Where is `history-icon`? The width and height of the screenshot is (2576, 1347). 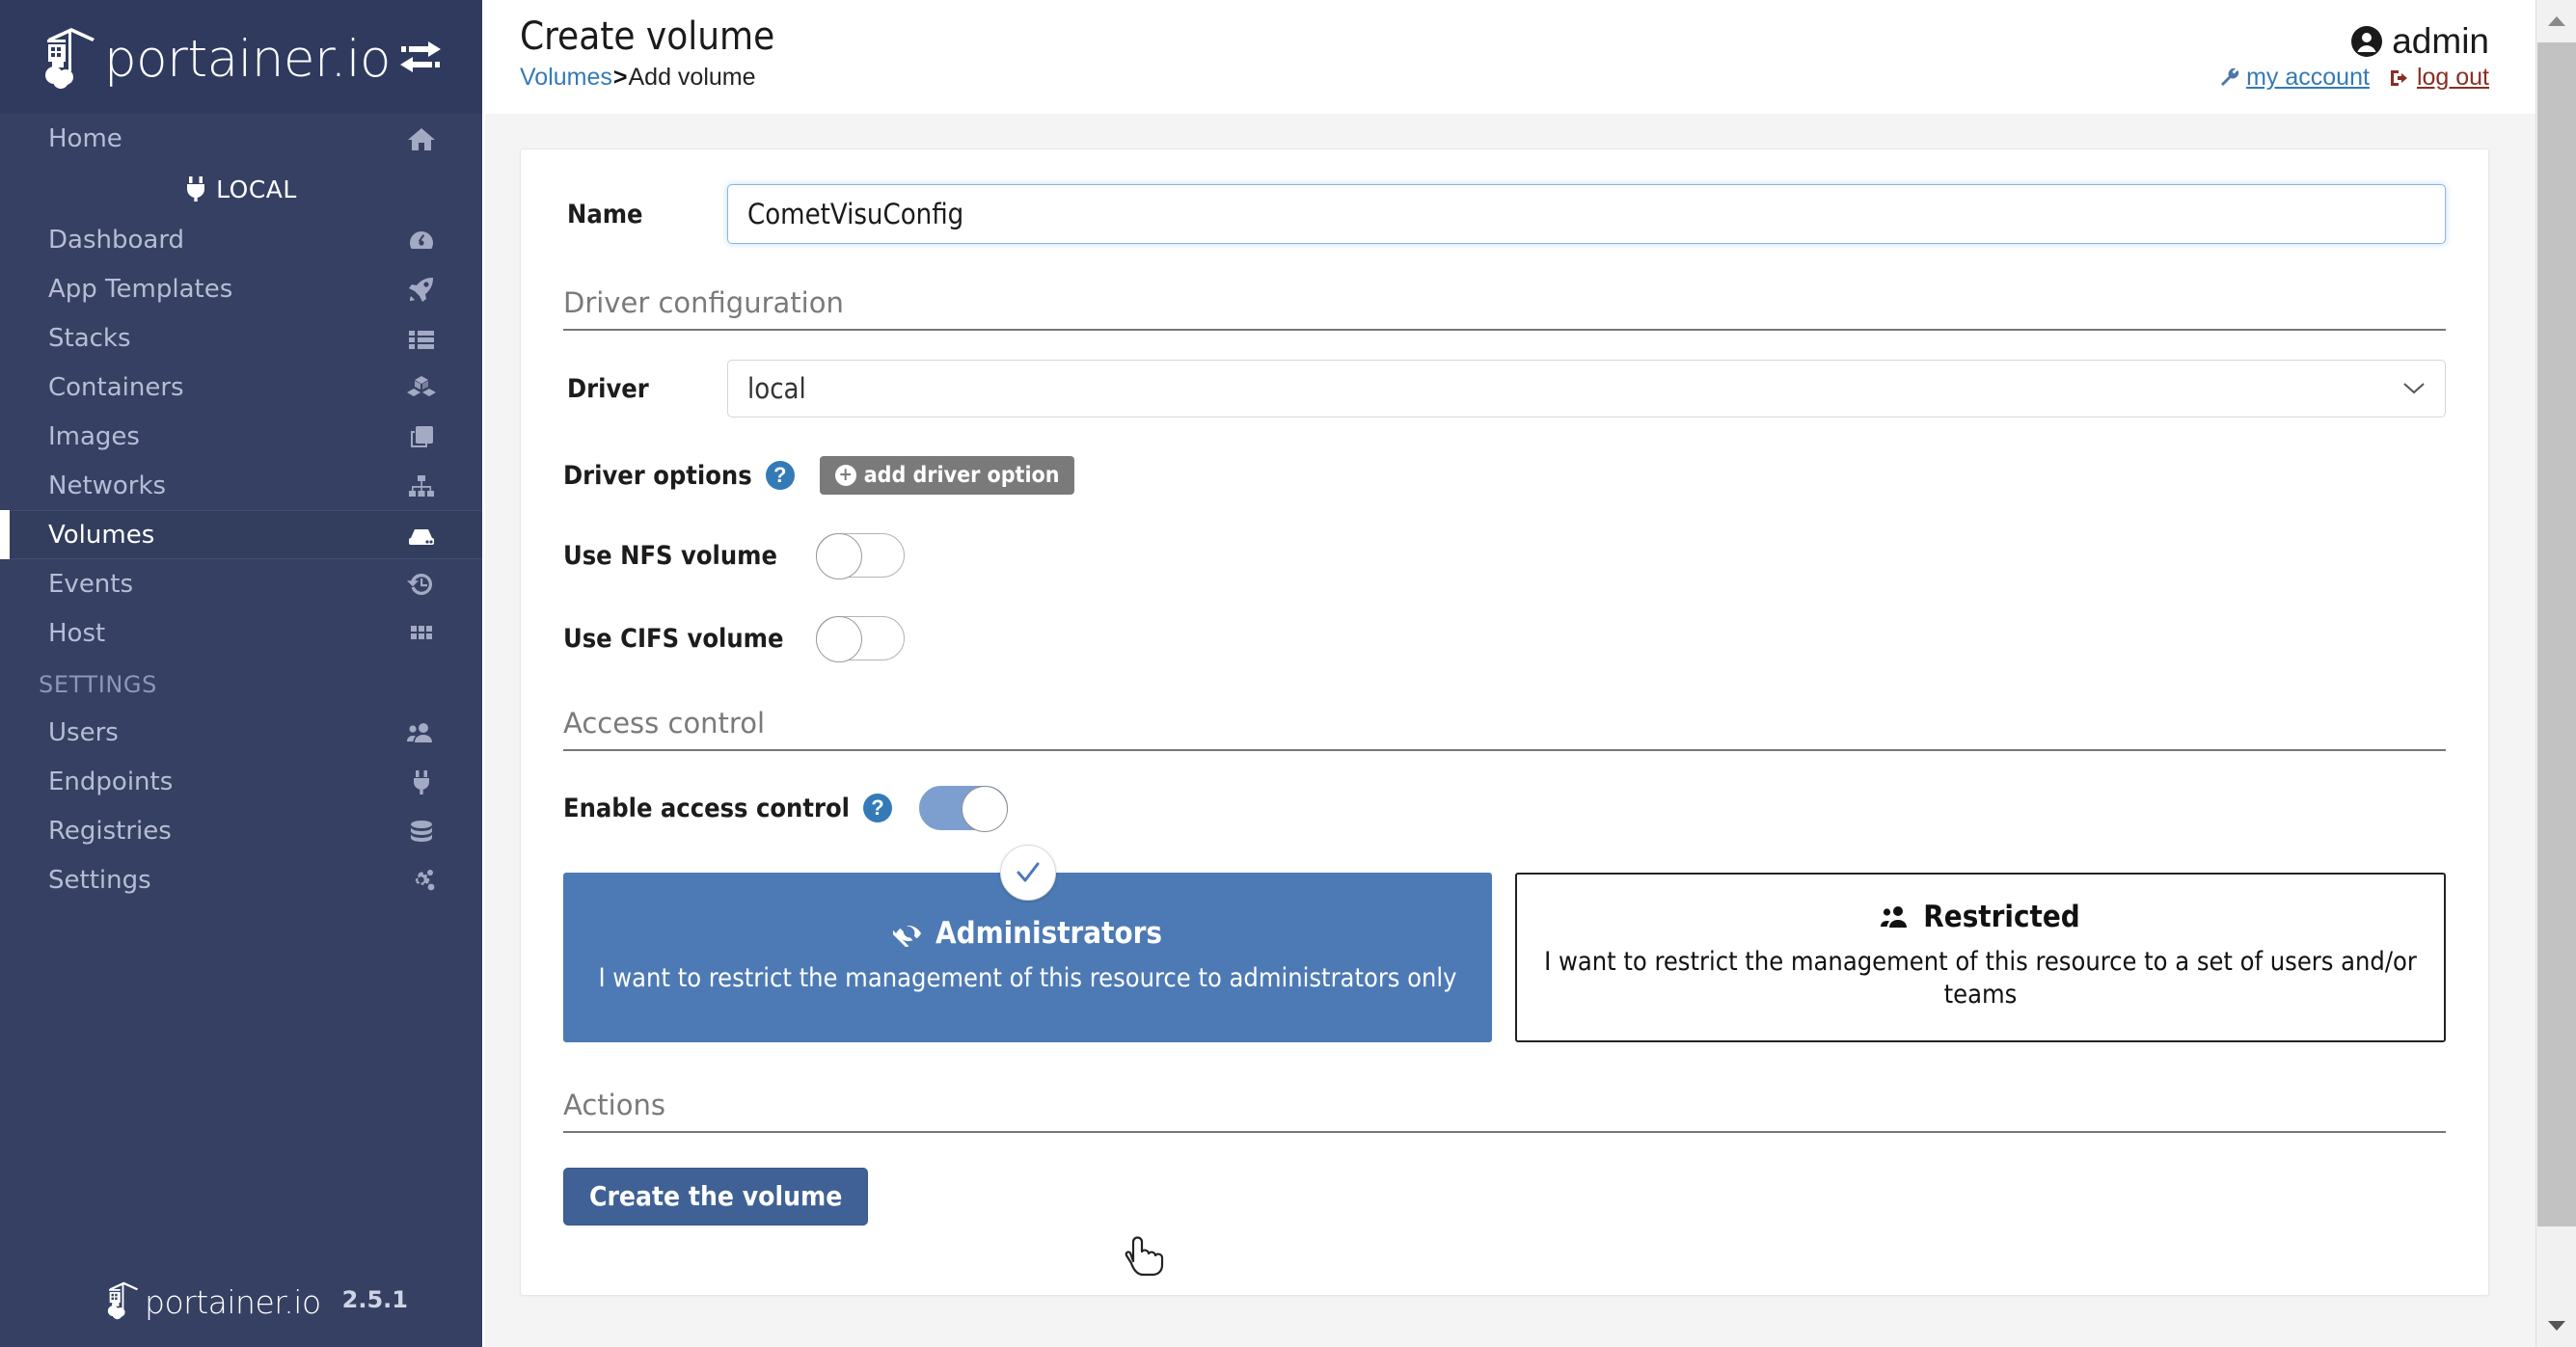 history-icon is located at coordinates (420, 584).